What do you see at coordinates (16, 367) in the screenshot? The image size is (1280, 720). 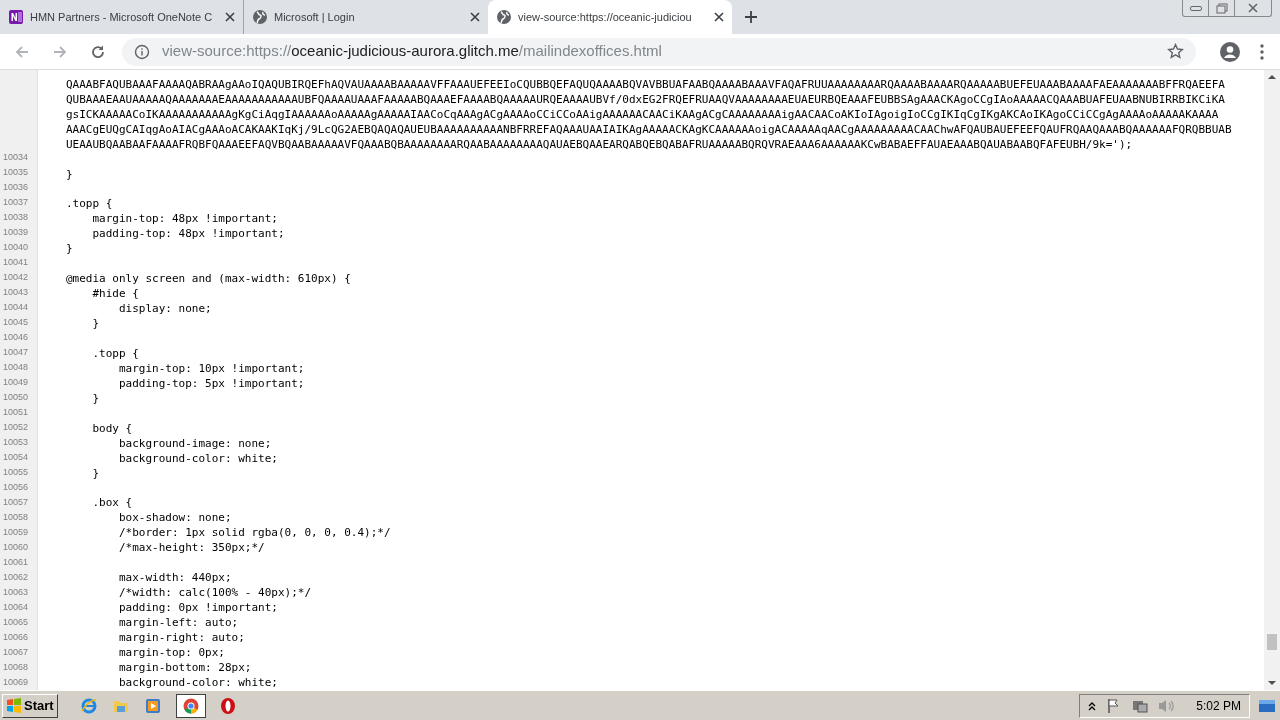 I see `line-number: 10048` at bounding box center [16, 367].